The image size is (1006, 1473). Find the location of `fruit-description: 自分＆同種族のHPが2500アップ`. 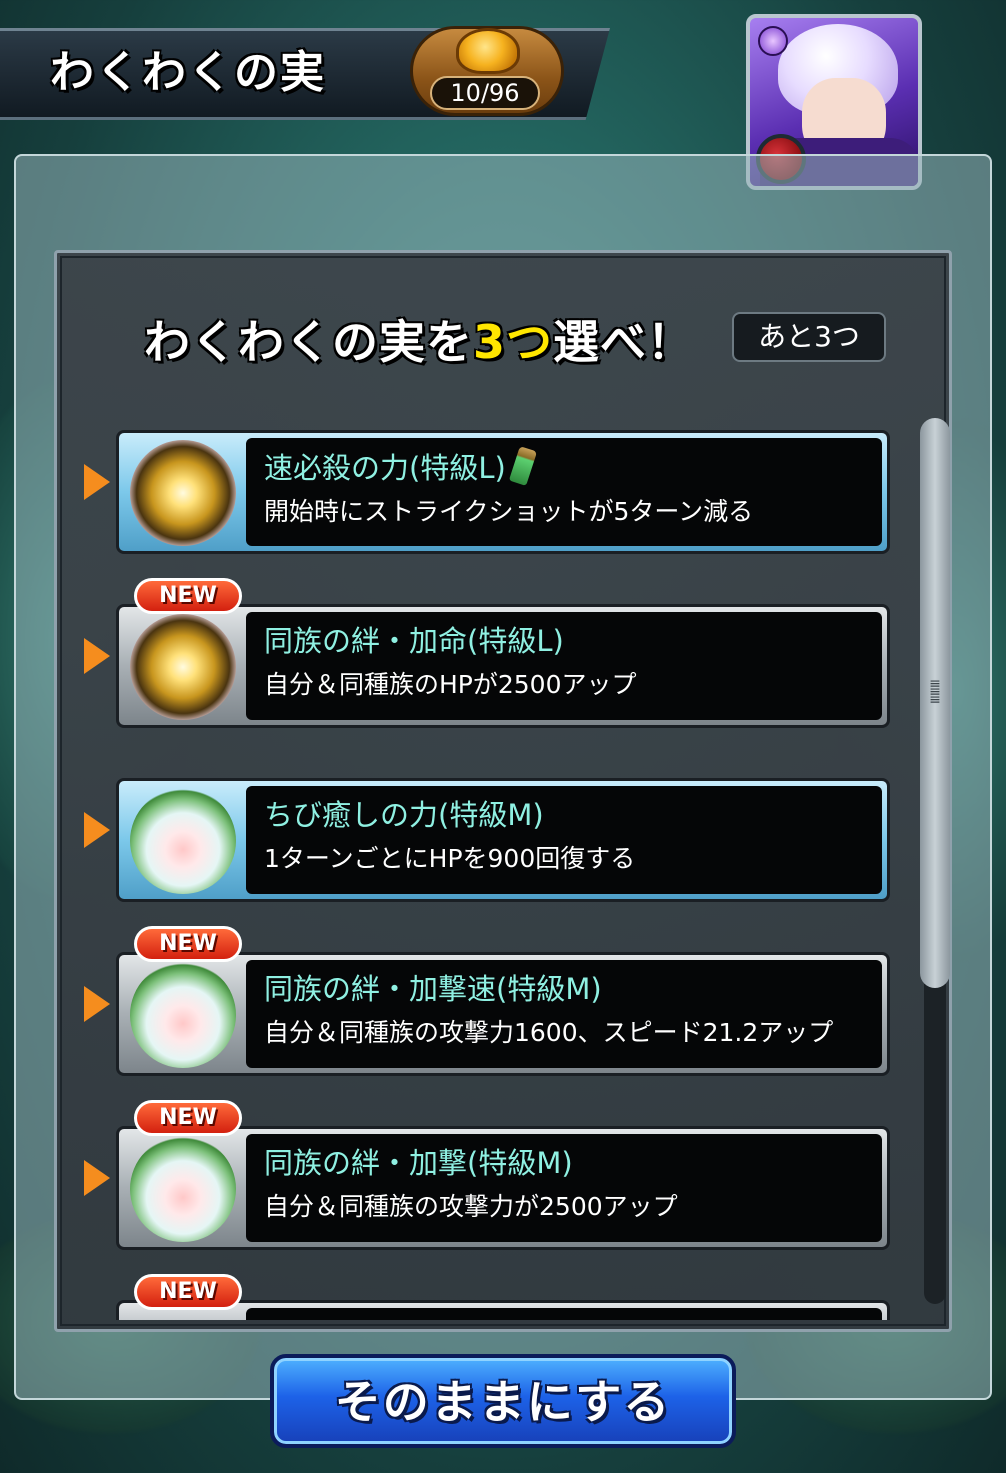

fruit-description: 自分＆同種族のHPが2500アップ is located at coordinates (450, 684).